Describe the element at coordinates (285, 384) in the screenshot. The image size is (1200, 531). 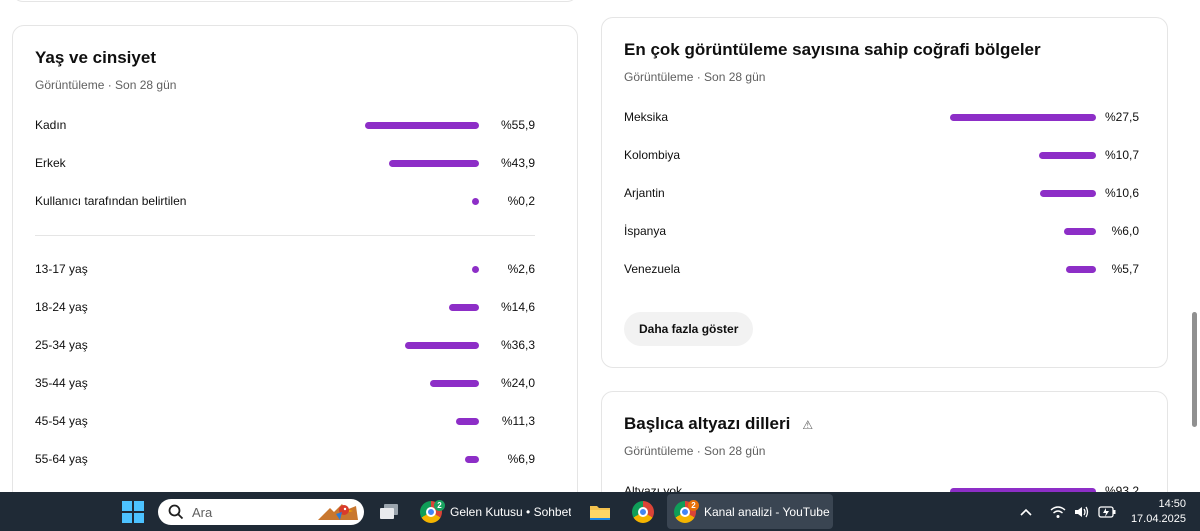
I see `bar-row: 35-44 yaş %24,0` at that location.